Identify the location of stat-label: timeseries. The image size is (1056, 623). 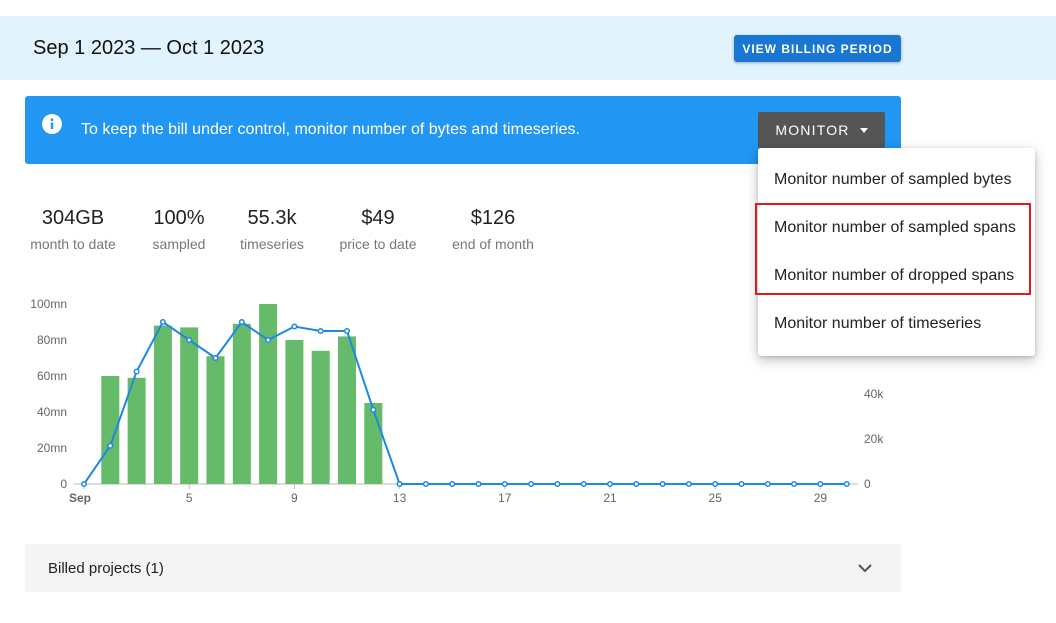
(272, 244).